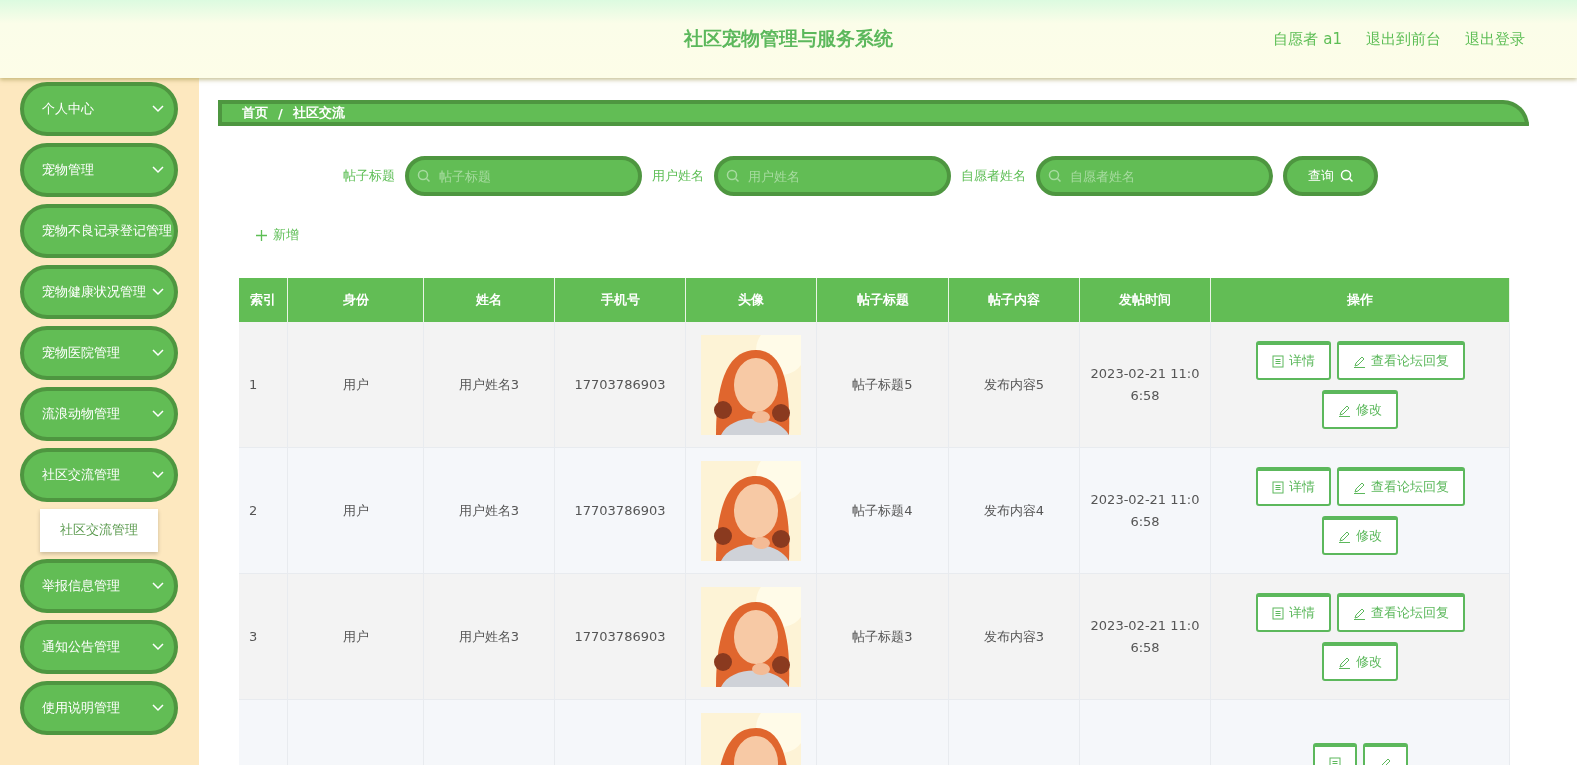 This screenshot has width=1577, height=765. I want to click on table-cell: 帖子标题3, so click(883, 637).